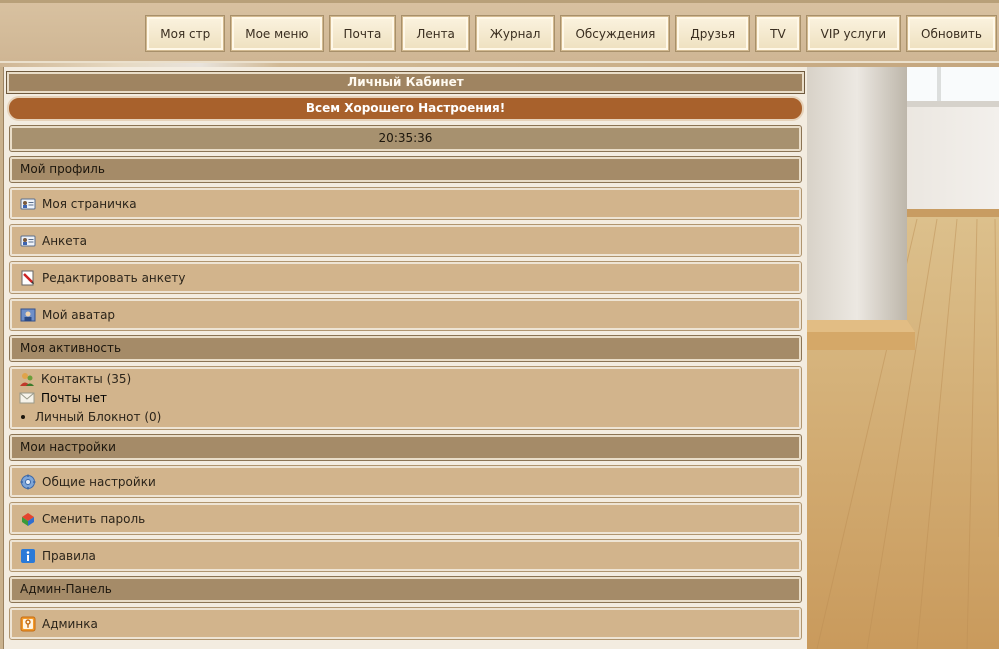 The image size is (999, 649). What do you see at coordinates (435, 33) in the screenshot?
I see `nav-feed-button: Лента` at bounding box center [435, 33].